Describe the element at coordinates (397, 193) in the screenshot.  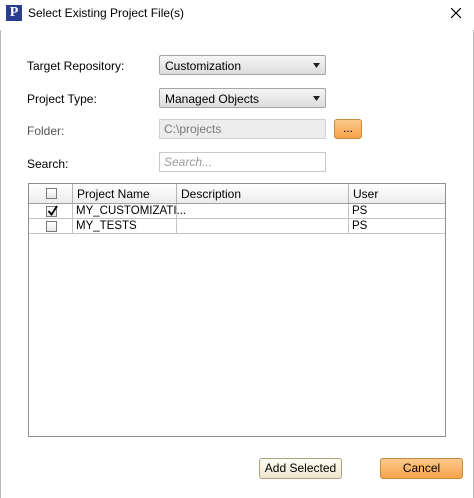
I see `column-header-user: User` at that location.